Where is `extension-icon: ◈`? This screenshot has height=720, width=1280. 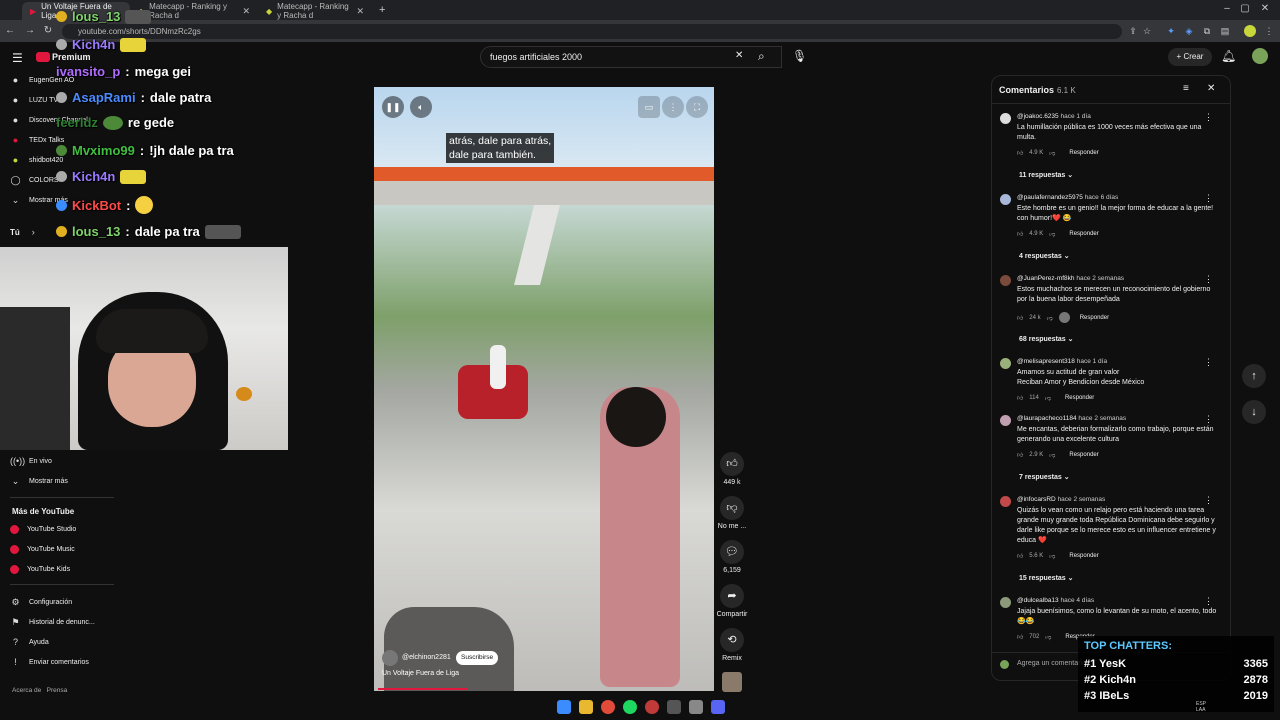 extension-icon: ◈ is located at coordinates (1189, 31).